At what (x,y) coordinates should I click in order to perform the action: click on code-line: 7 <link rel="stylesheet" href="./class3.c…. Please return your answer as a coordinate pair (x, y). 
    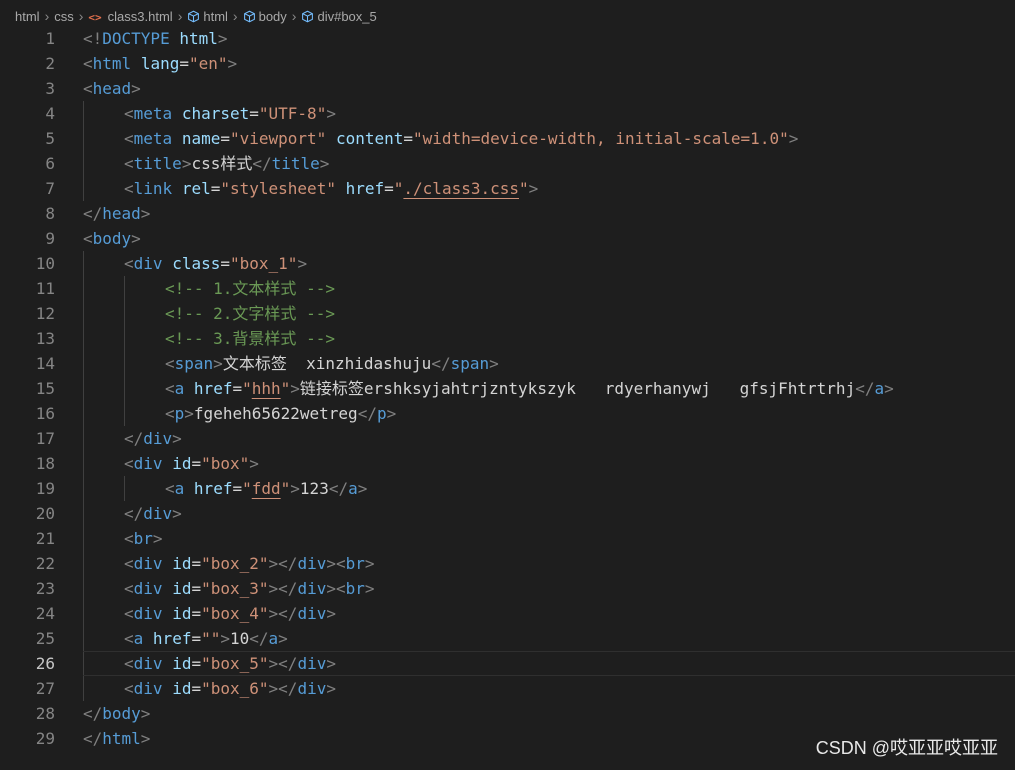
    Looking at the image, I should click on (507, 188).